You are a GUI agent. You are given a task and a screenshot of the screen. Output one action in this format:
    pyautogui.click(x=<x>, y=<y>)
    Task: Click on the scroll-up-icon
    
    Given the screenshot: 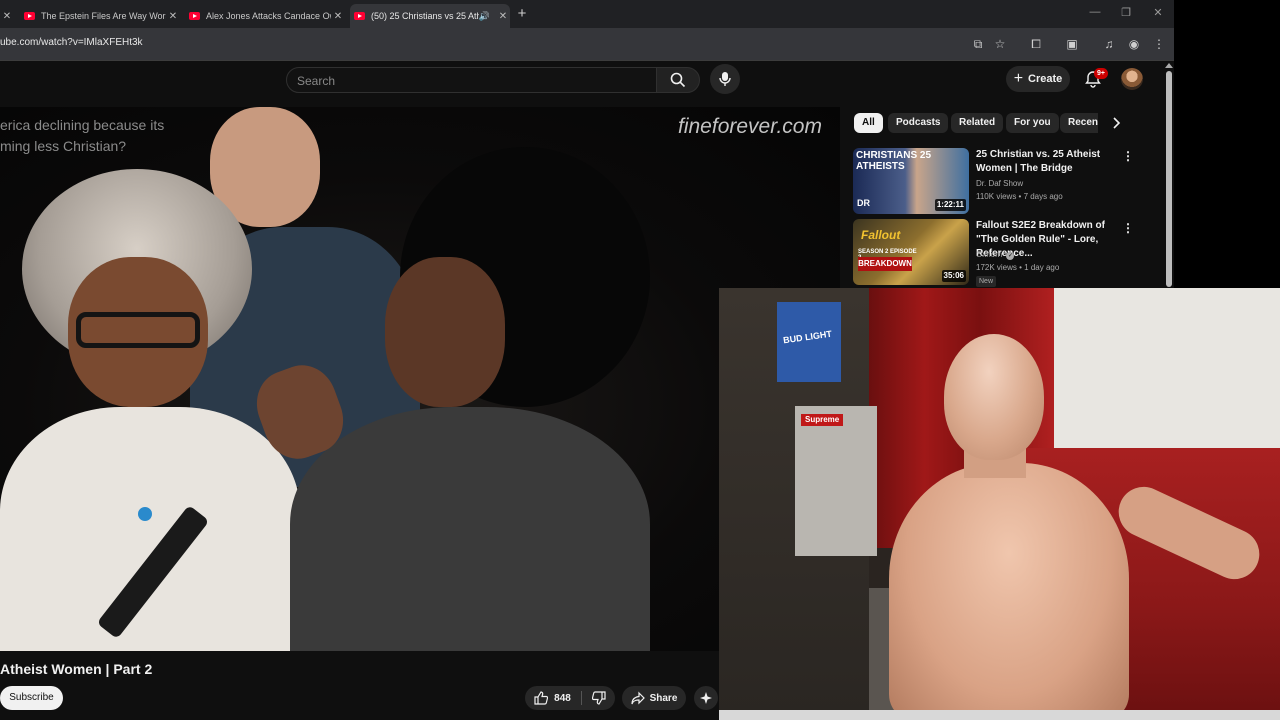 What is the action you would take?
    pyautogui.click(x=1169, y=65)
    